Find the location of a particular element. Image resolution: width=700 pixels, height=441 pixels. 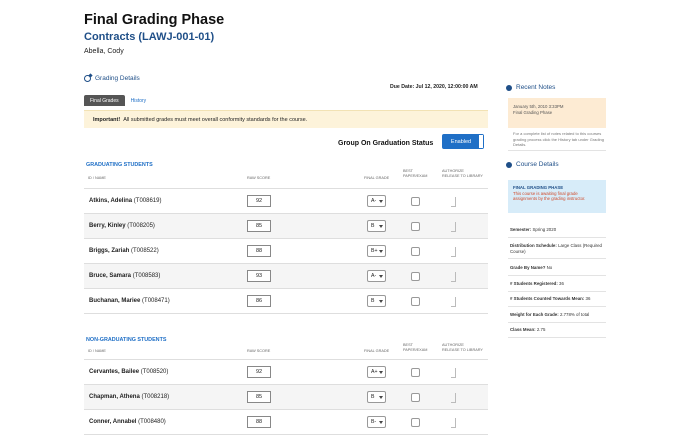

recent-notes-label: Recent Notes is located at coordinates (536, 87).